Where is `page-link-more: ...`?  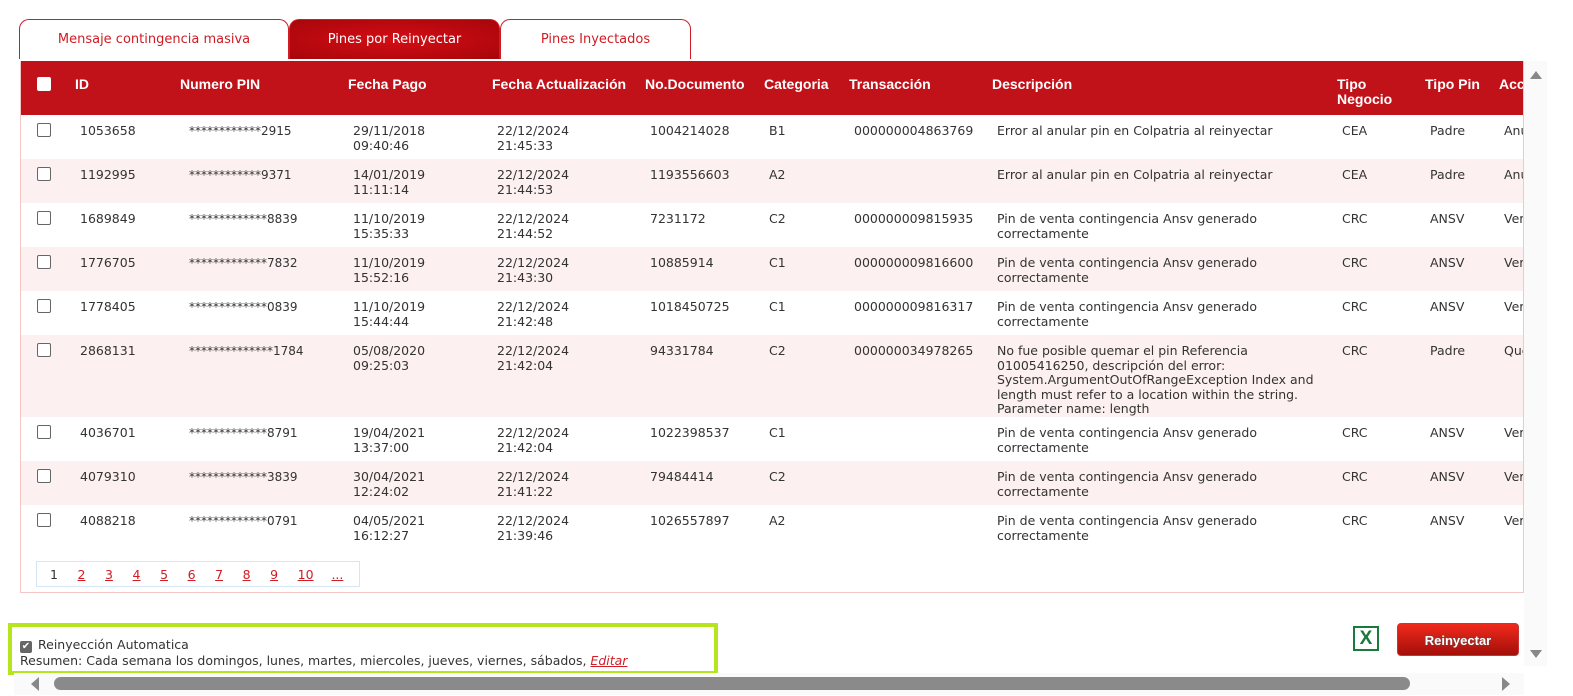 page-link-more: ... is located at coordinates (337, 574).